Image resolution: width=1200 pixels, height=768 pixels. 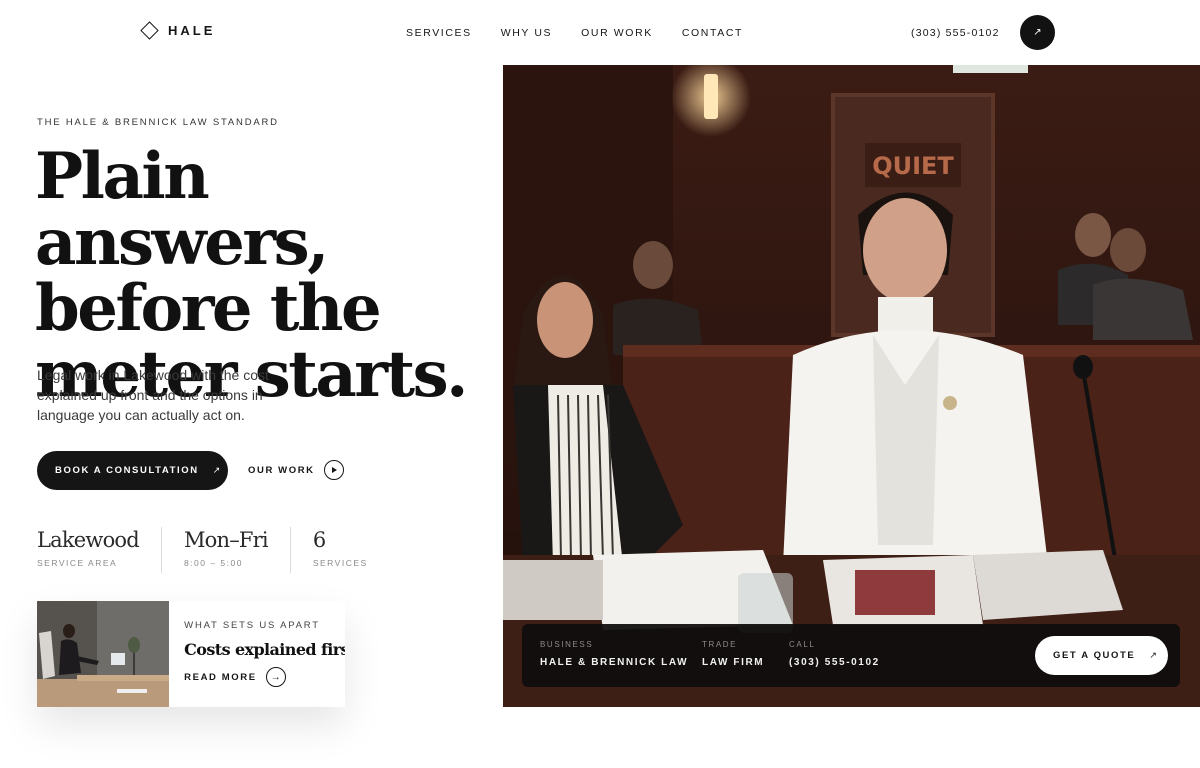 I want to click on nav-our-work: OUR WORK, so click(x=617, y=33).